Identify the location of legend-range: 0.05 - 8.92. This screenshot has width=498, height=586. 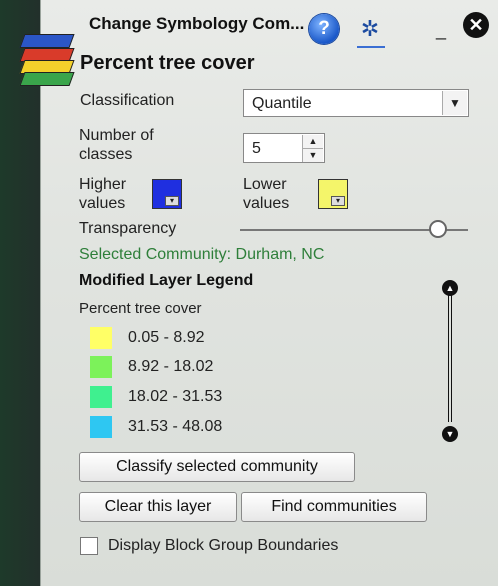
(166, 337).